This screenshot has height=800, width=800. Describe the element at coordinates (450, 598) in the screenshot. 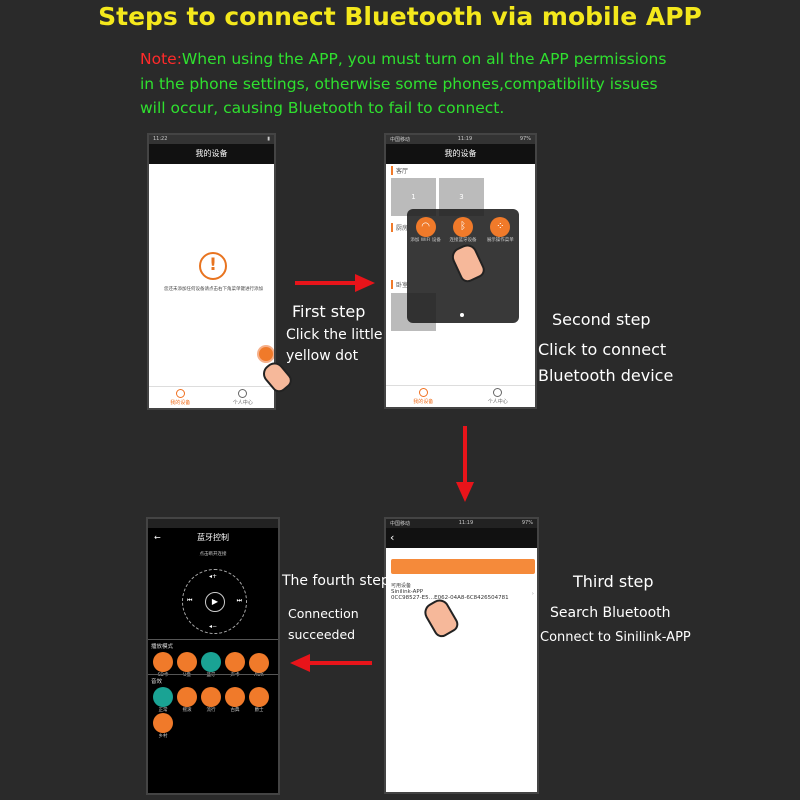

I see `device-id: 0CC98527-E5…E062-04A8-6C8426504781` at that location.